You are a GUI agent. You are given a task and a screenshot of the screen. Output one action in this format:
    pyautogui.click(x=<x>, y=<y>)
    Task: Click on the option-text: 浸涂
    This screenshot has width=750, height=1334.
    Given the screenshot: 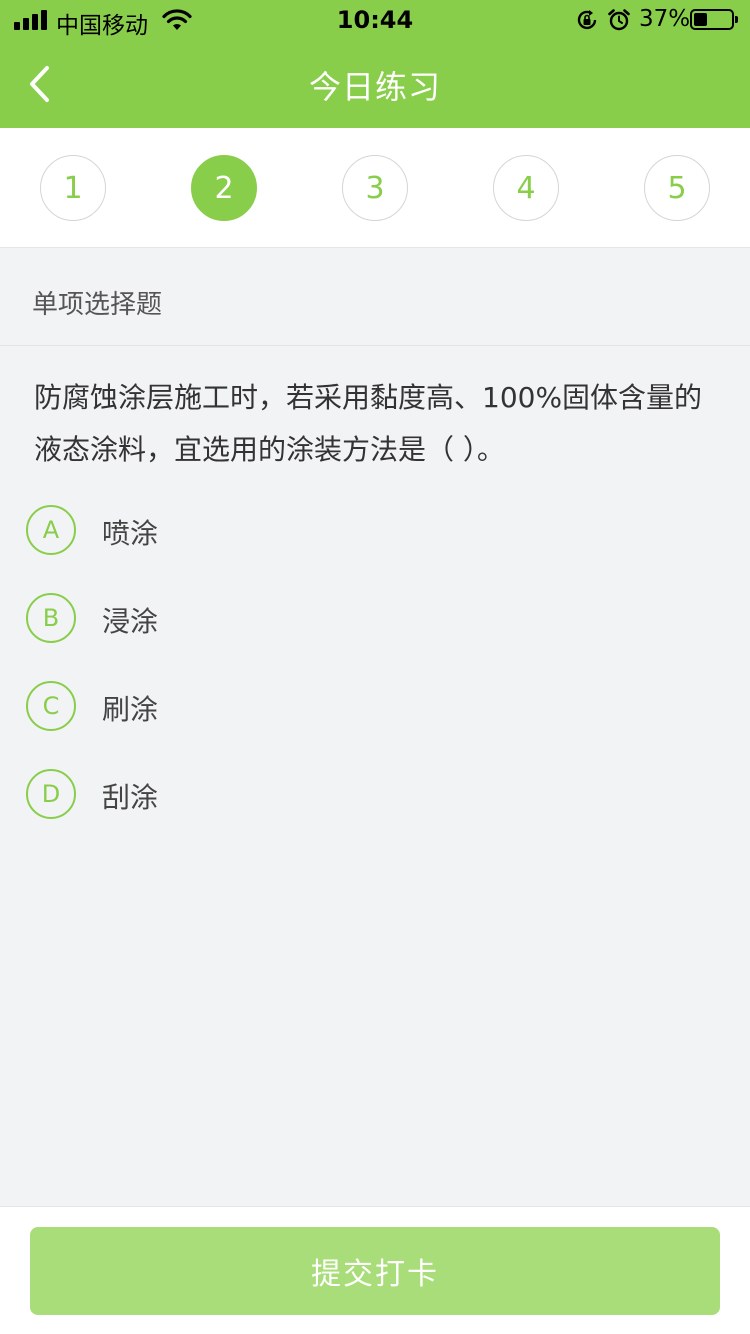 What is the action you would take?
    pyautogui.click(x=130, y=621)
    